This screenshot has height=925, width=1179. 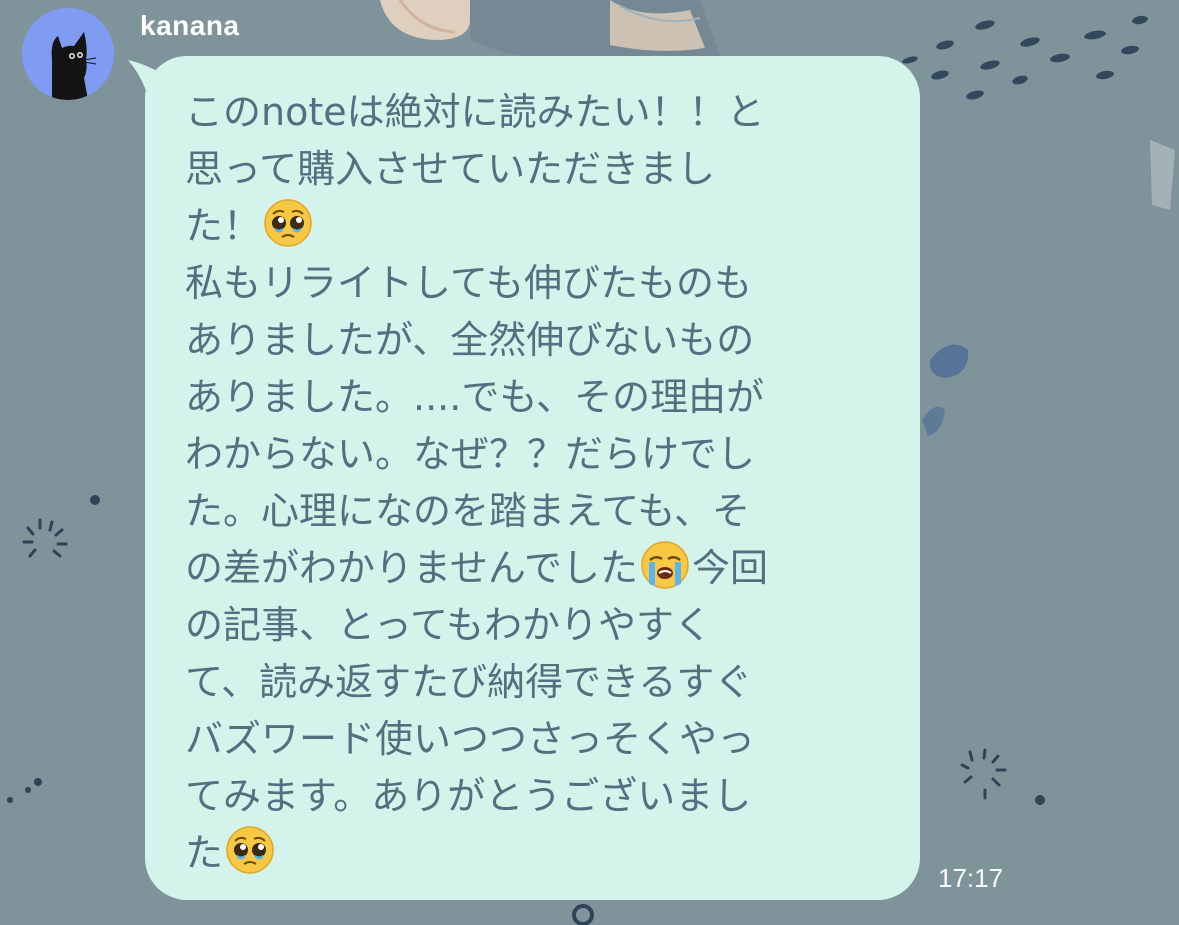 I want to click on sender-avatar, so click(x=68, y=54).